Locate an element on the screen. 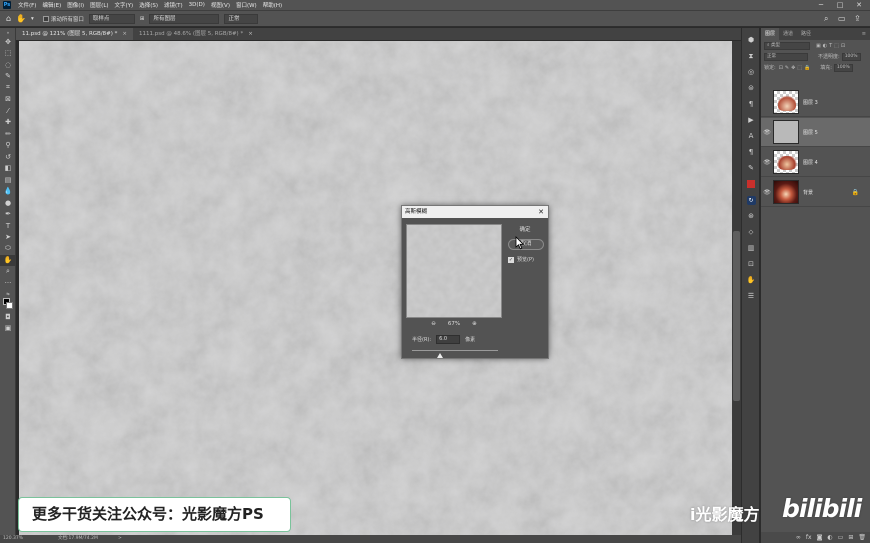 The image size is (870, 543). background-color-swatch is located at coordinates (9, 305).